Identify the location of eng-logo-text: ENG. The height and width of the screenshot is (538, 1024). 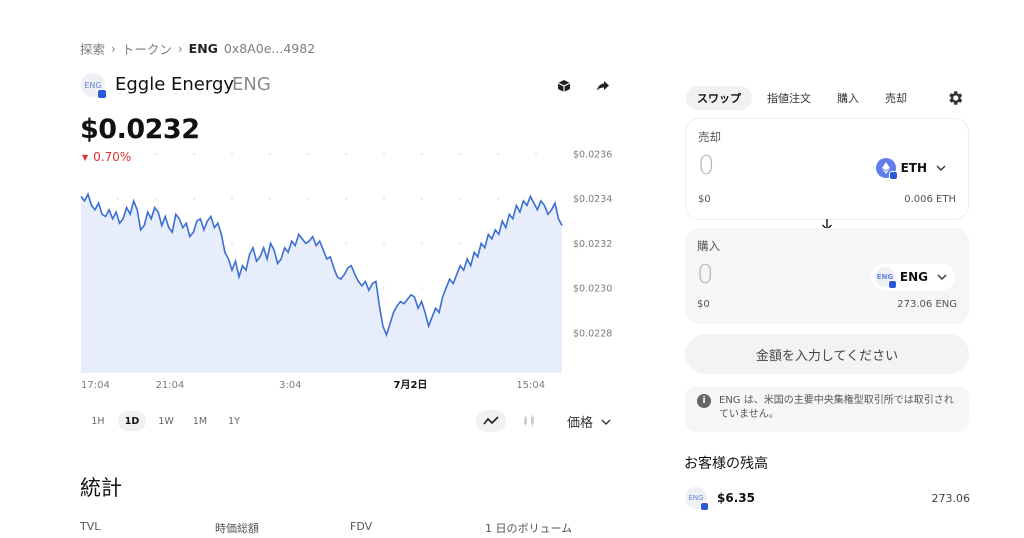
(696, 498).